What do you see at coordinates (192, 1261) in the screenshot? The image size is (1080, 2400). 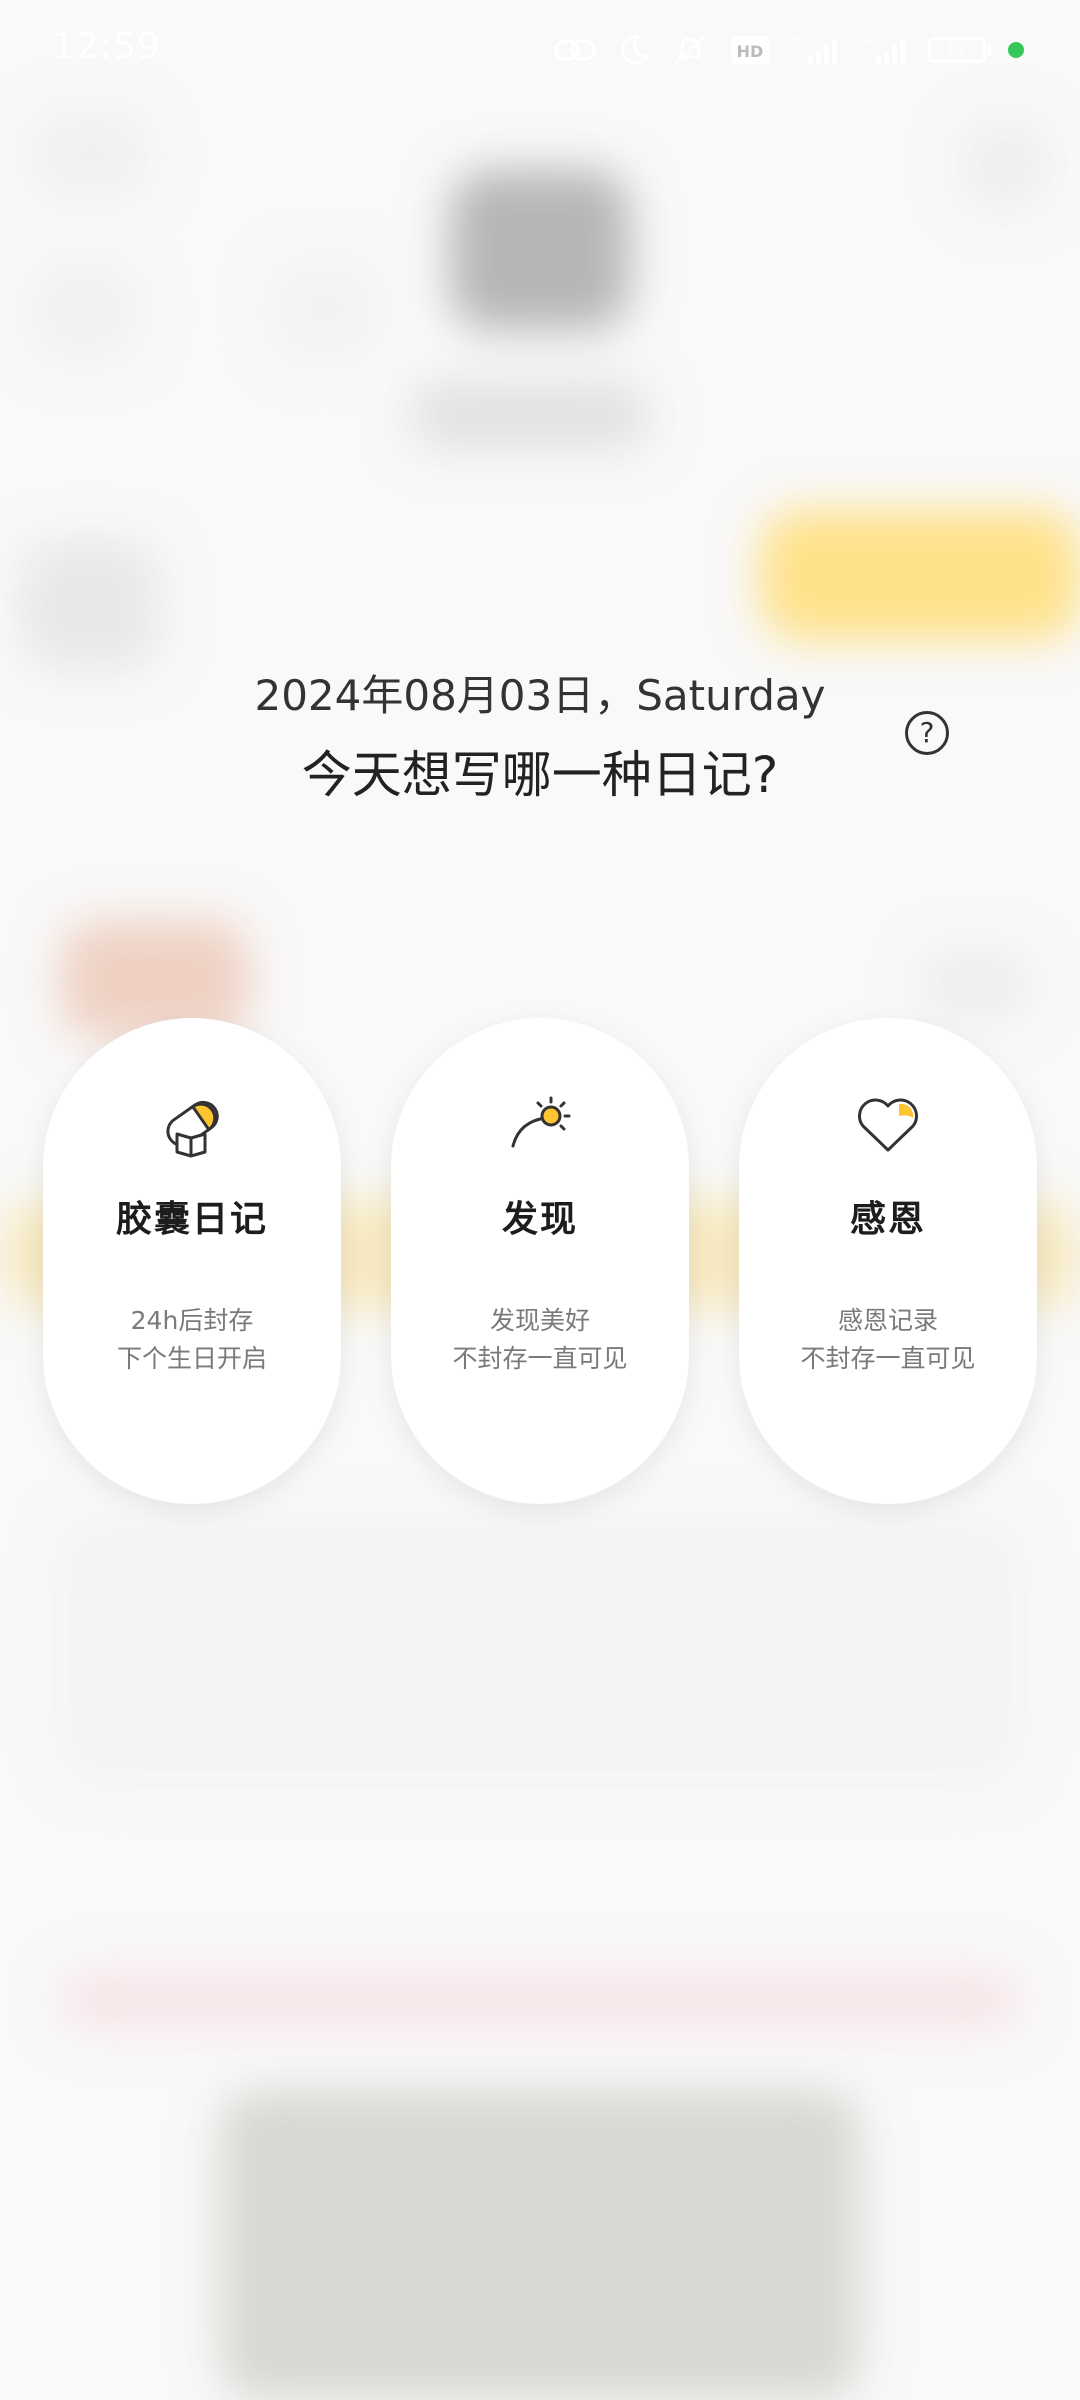 I see `diary-option-capsule: 胶囊日记 24h后封存 下个生日开启` at bounding box center [192, 1261].